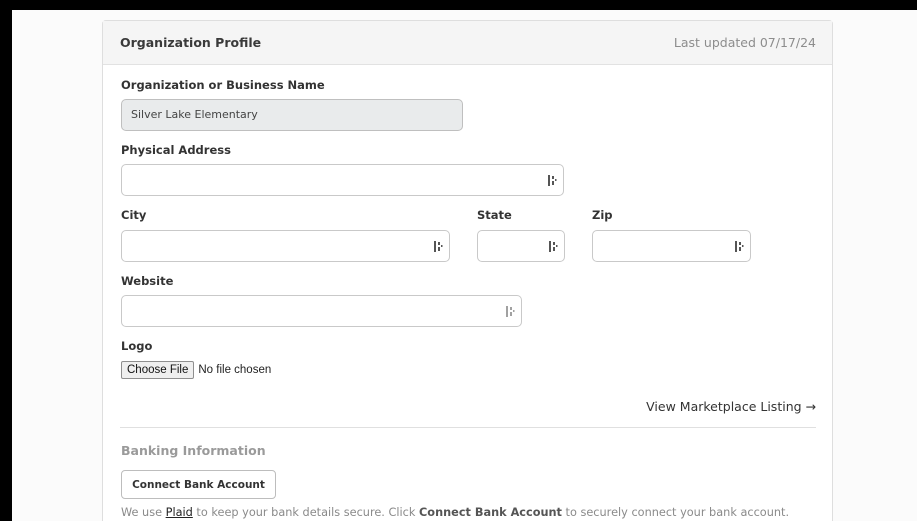 The image size is (917, 521). Describe the element at coordinates (342, 180) in the screenshot. I see `address-field` at that location.